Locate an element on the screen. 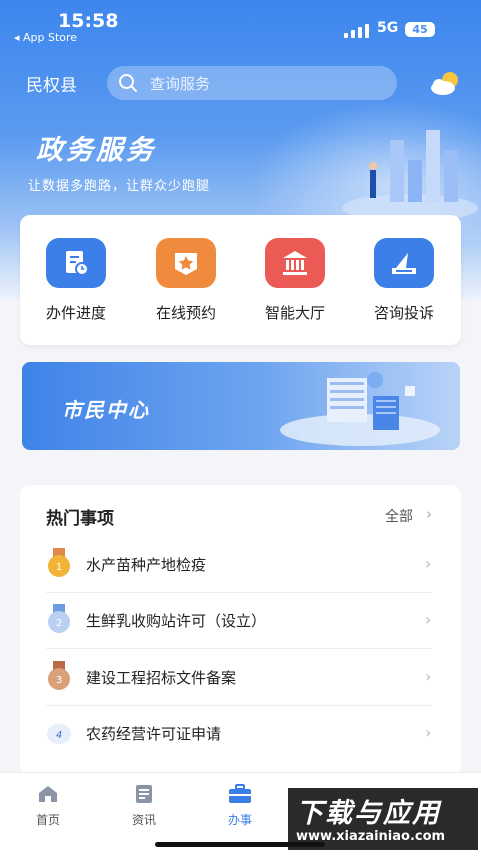  quick-service-label: 智能大厅 is located at coordinates (294, 313).